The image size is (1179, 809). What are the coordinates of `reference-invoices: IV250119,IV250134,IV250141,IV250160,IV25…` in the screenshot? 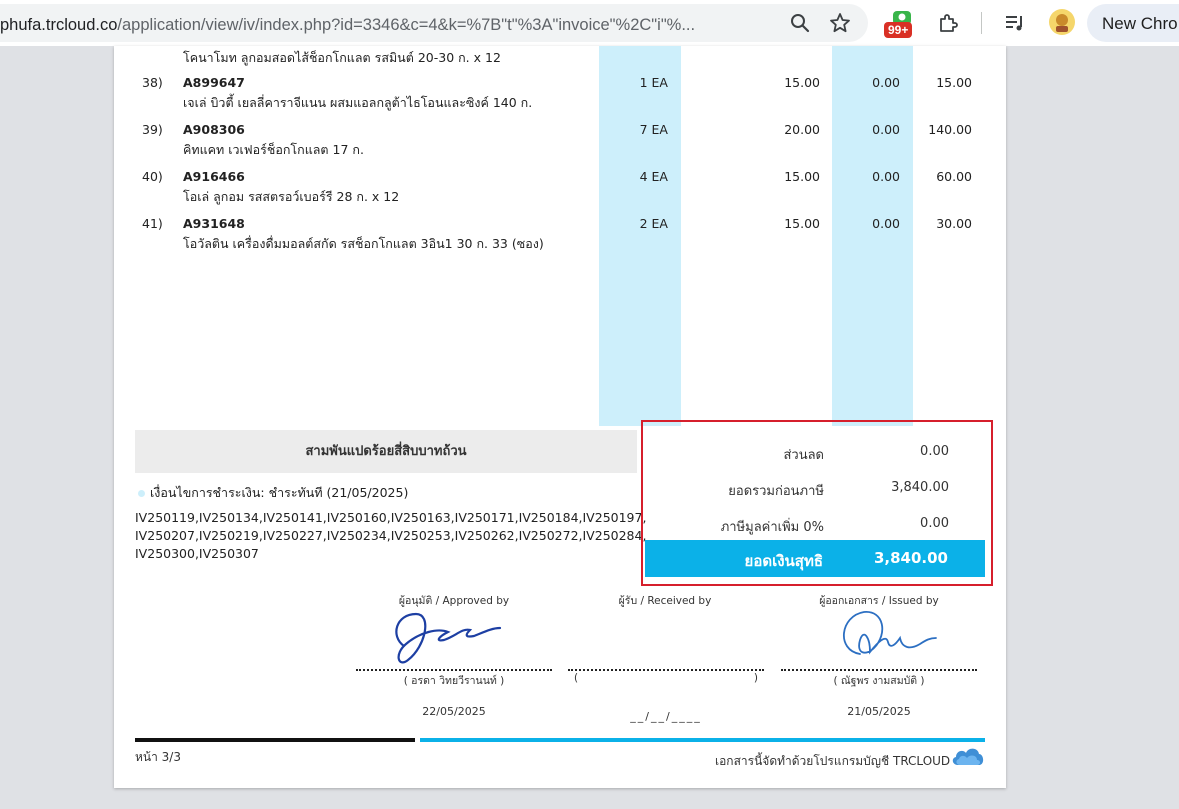 It's located at (391, 535).